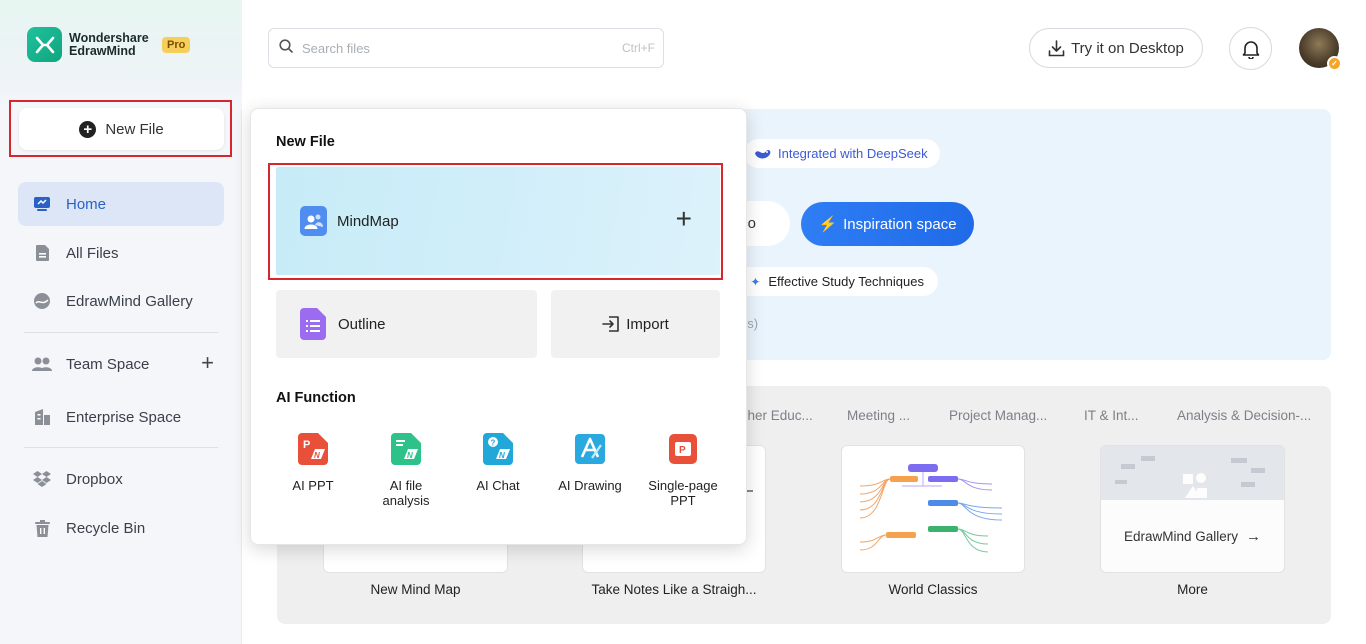  Describe the element at coordinates (121, 253) in the screenshot. I see `sidebar-item-all-files: All Files` at that location.